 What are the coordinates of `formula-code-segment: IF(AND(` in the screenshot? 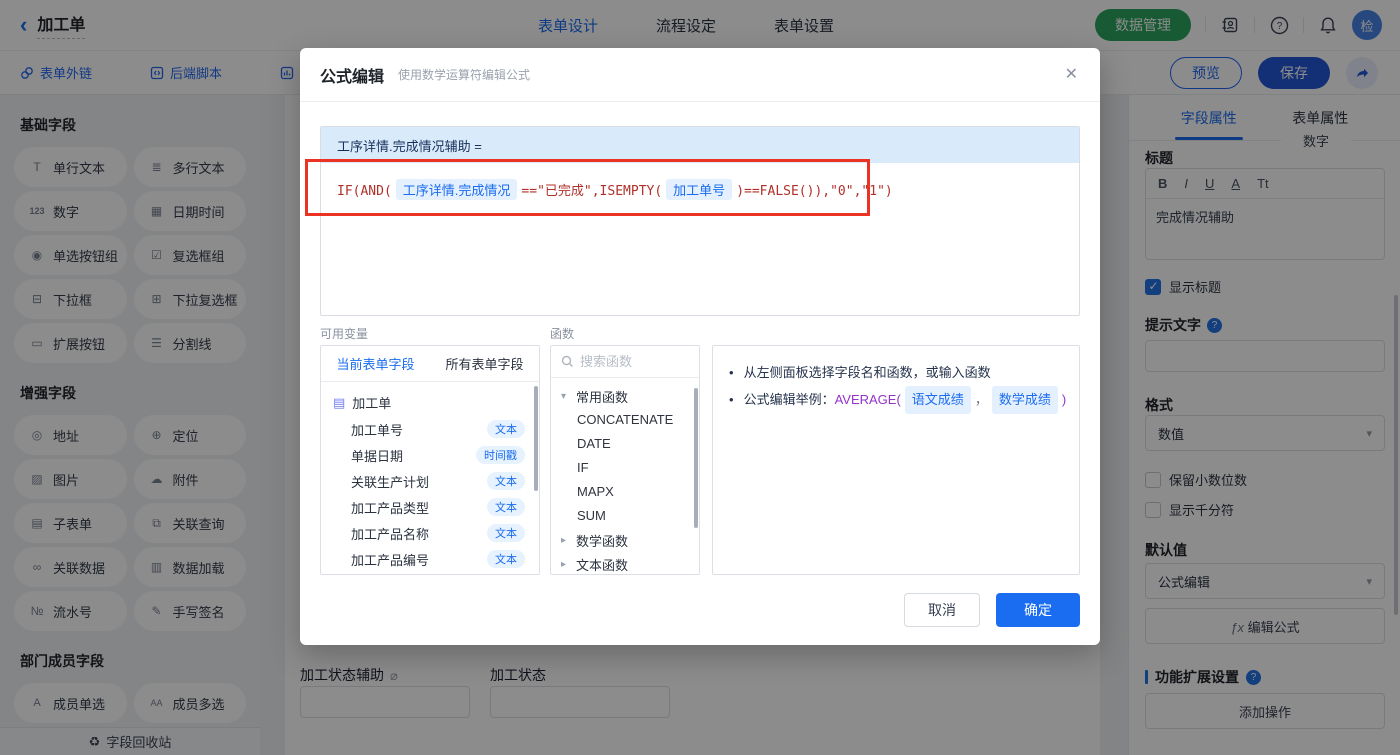 It's located at (364, 191).